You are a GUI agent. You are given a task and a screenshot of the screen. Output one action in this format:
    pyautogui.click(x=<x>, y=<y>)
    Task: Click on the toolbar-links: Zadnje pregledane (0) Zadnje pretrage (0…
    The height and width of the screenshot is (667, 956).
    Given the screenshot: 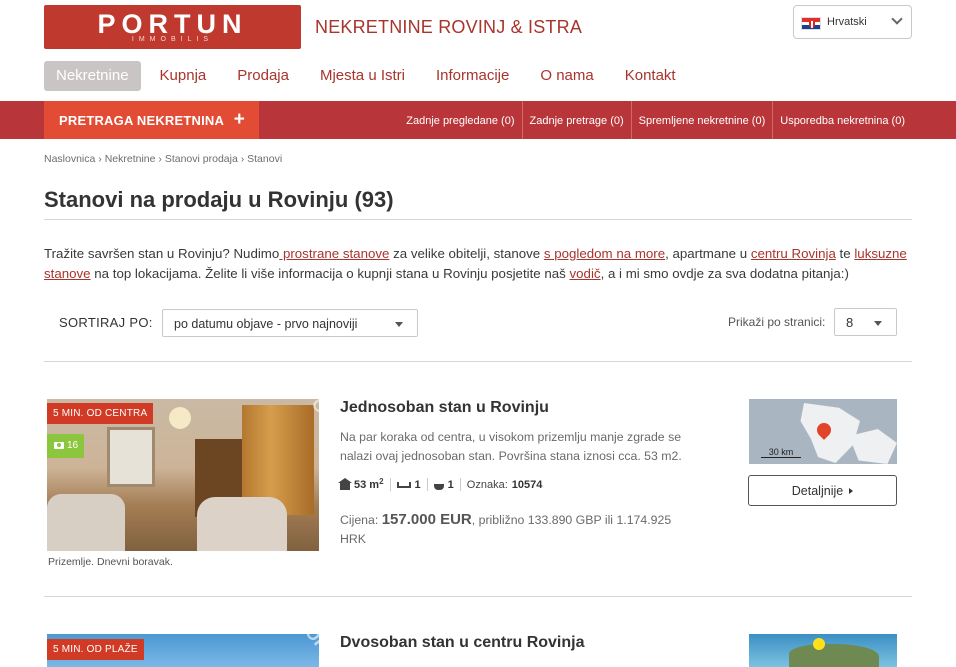 What is the action you would take?
    pyautogui.click(x=655, y=120)
    